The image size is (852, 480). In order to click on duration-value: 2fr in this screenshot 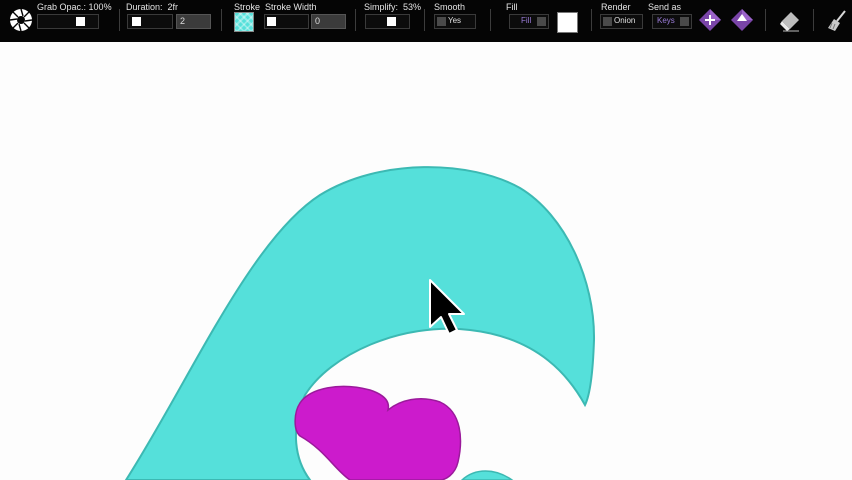, I will do `click(173, 7)`.